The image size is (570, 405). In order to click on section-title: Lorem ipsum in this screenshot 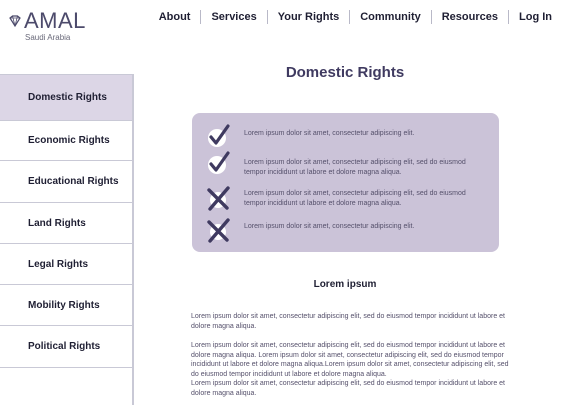, I will do `click(345, 284)`.